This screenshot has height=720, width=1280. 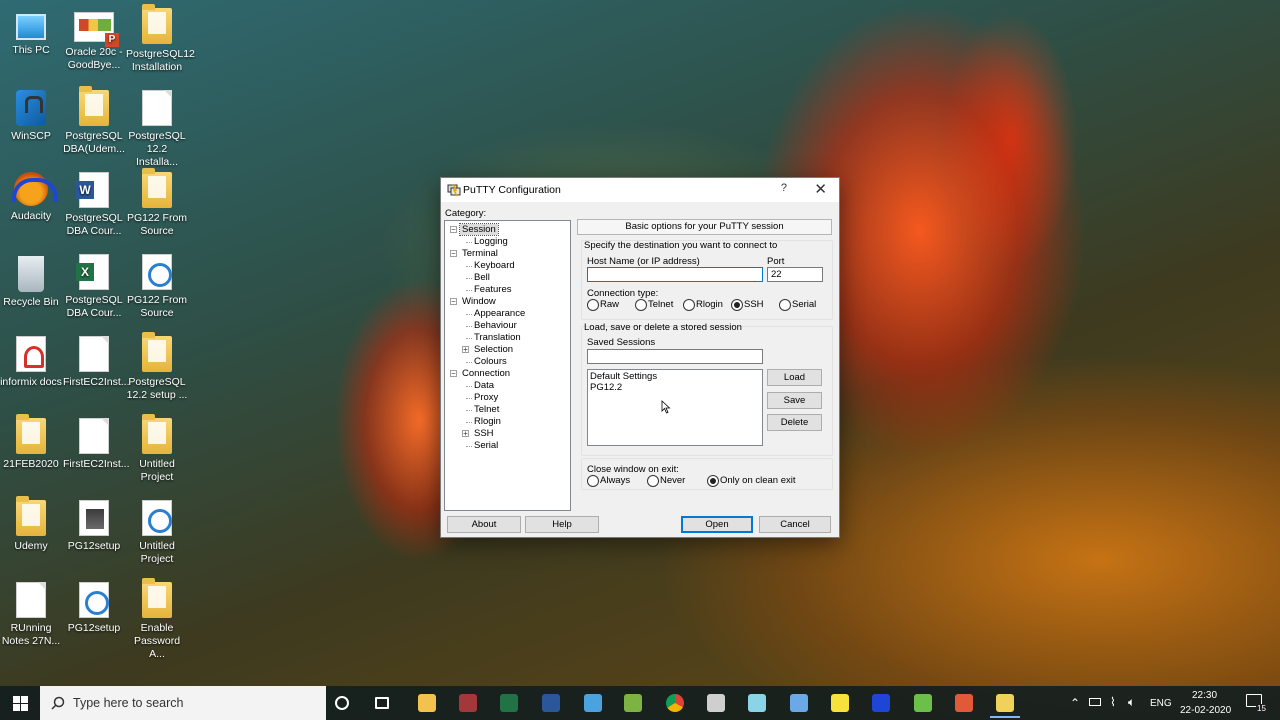 What do you see at coordinates (666, 481) in the screenshot?
I see `radio-never: Never` at bounding box center [666, 481].